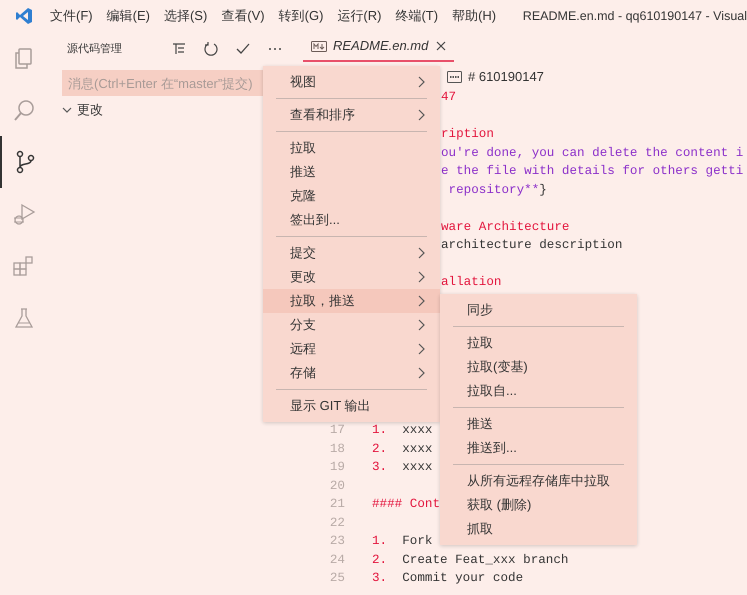 This screenshot has height=595, width=747. I want to click on line-number: 22, so click(336, 523).